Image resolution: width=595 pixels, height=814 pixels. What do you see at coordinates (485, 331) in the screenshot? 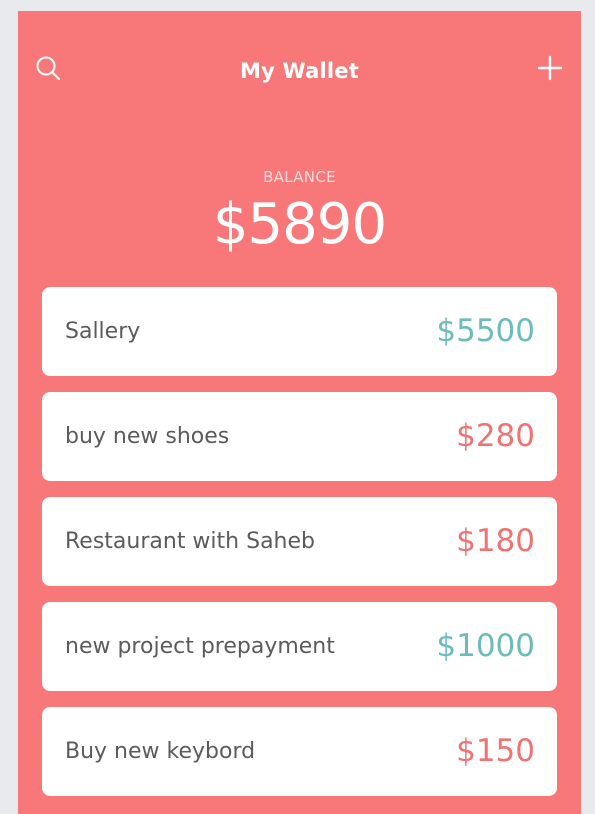
I see `transaction-amount: $5500` at bounding box center [485, 331].